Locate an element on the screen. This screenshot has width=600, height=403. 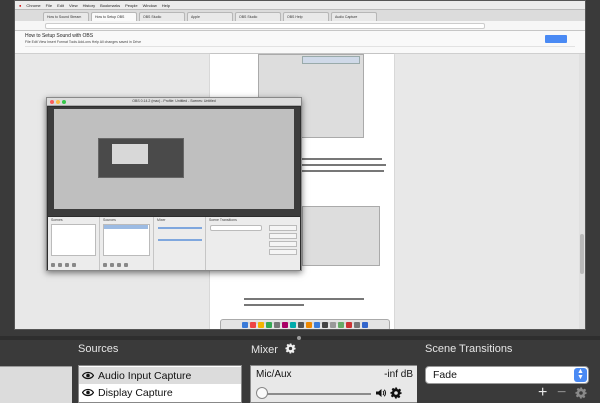
nested-dock: Scenes Sources Mixer Scene Transitions is located at coordinates (174, 243).